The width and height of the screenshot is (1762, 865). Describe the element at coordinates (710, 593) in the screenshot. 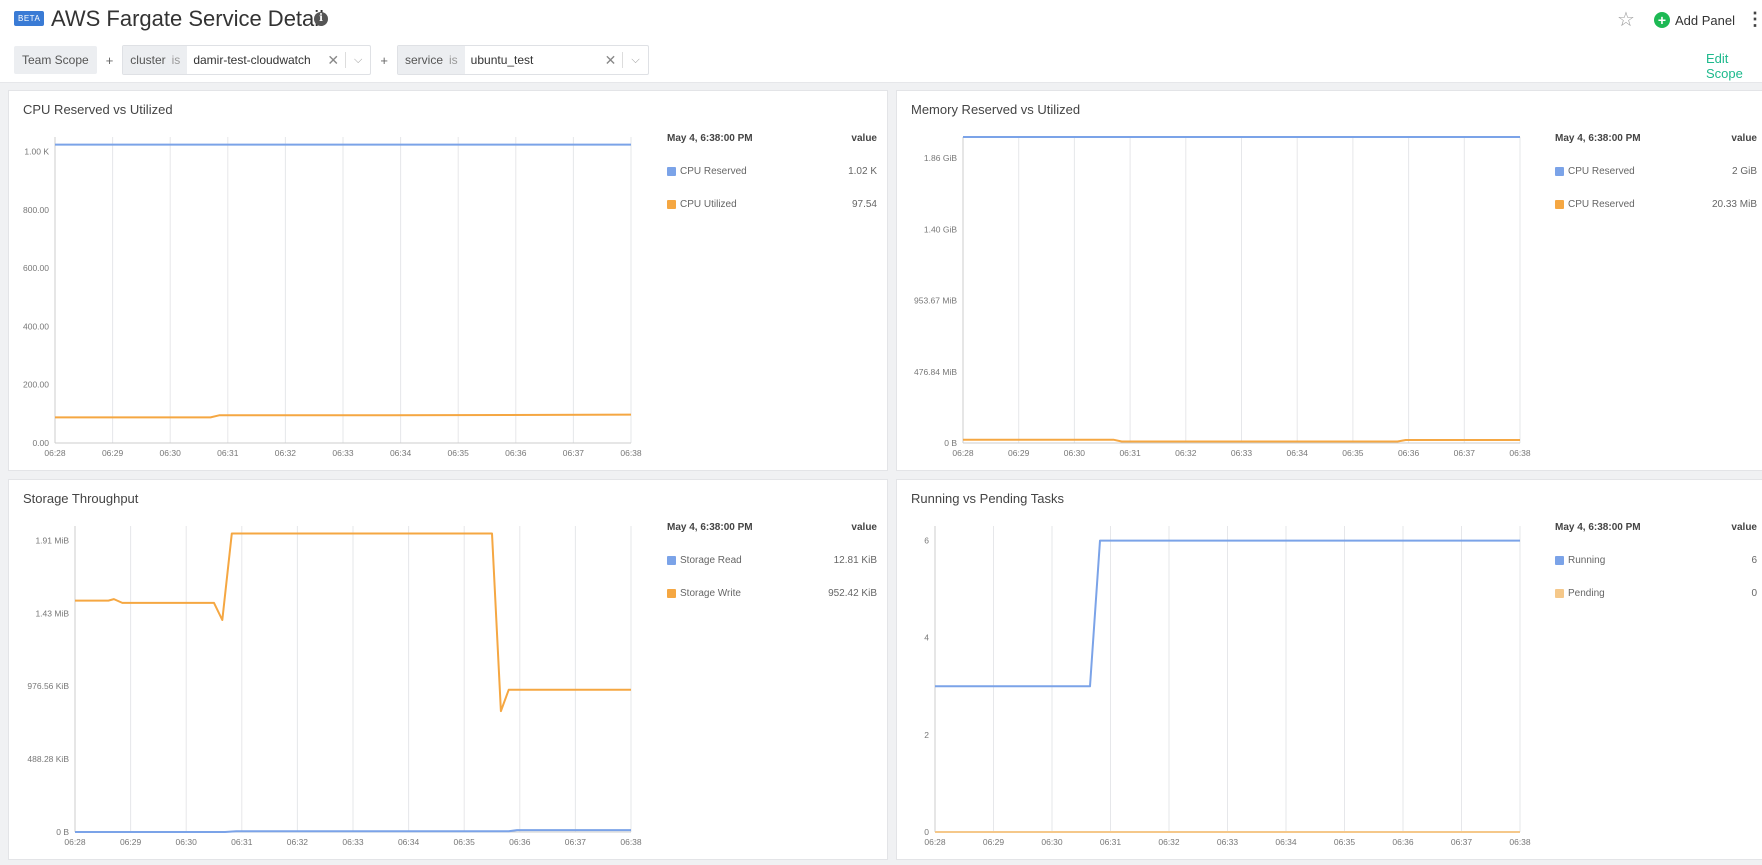

I see `legend-label: Storage Write` at that location.